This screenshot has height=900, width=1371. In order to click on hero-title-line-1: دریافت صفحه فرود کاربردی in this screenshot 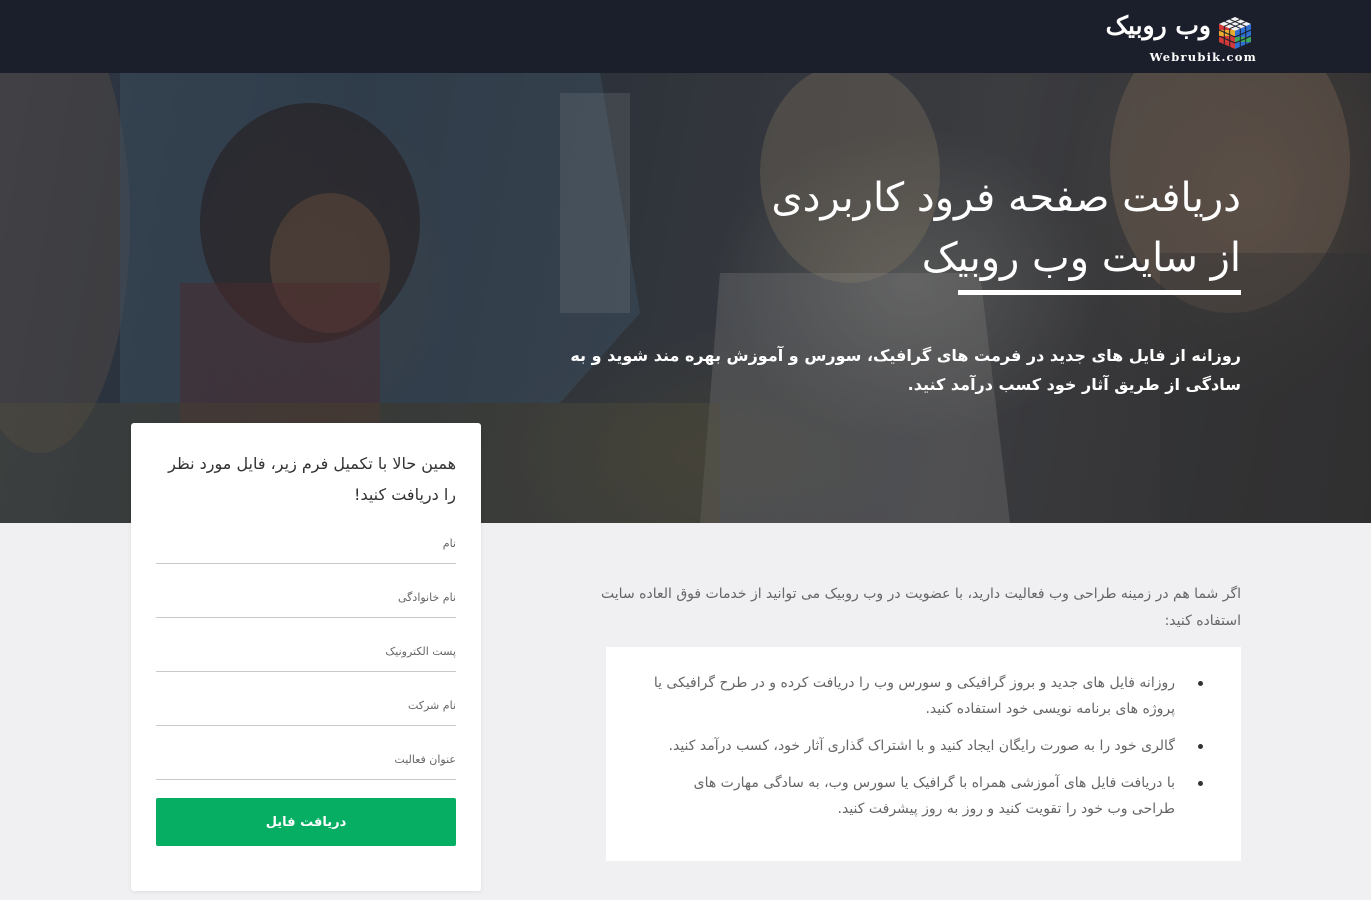, I will do `click(1006, 197)`.